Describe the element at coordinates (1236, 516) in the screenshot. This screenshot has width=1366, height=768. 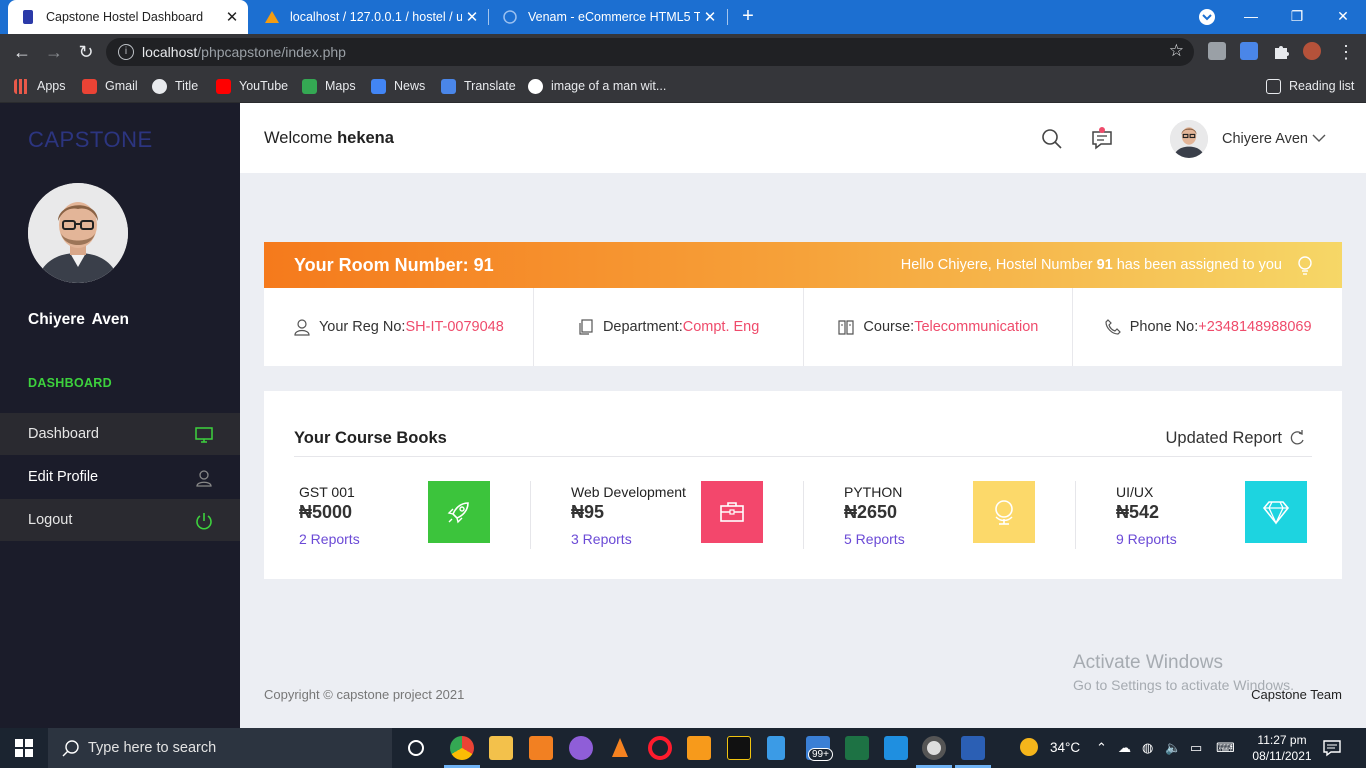
I see `book-item-uiux: UI/UX ₦542 9 Reports` at that location.